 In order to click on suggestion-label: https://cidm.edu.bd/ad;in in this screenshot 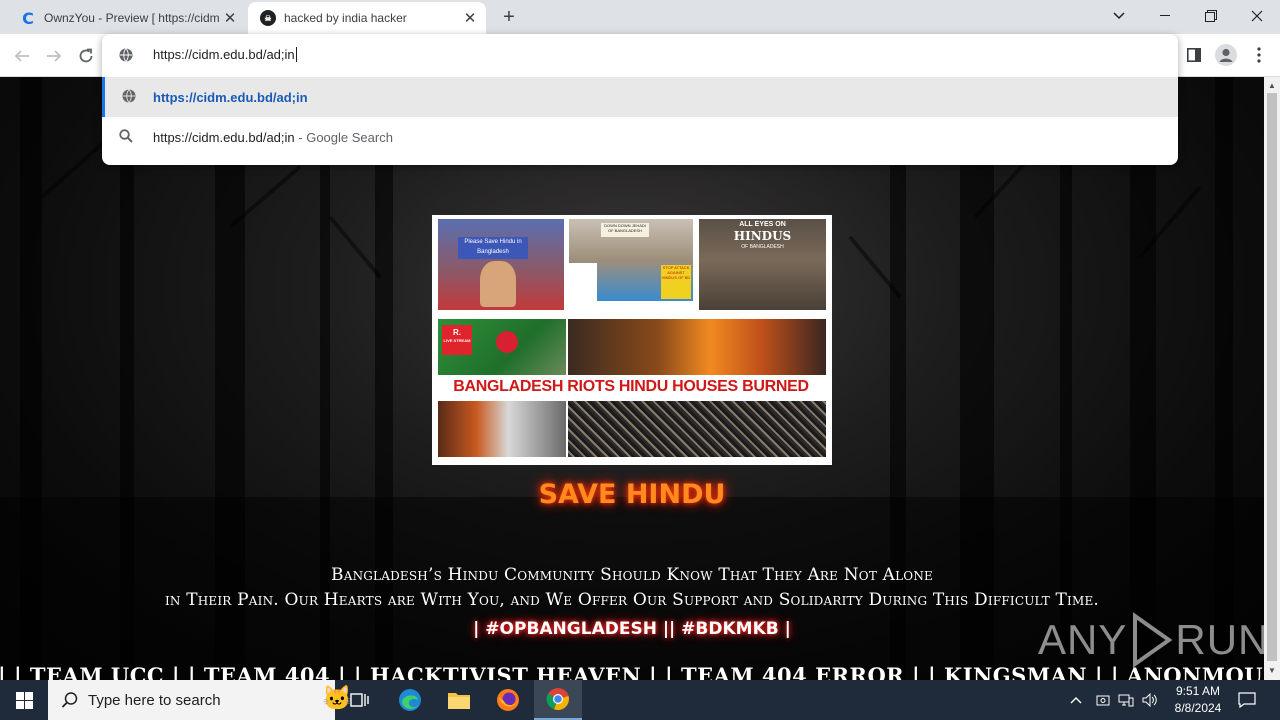, I will do `click(230, 97)`.